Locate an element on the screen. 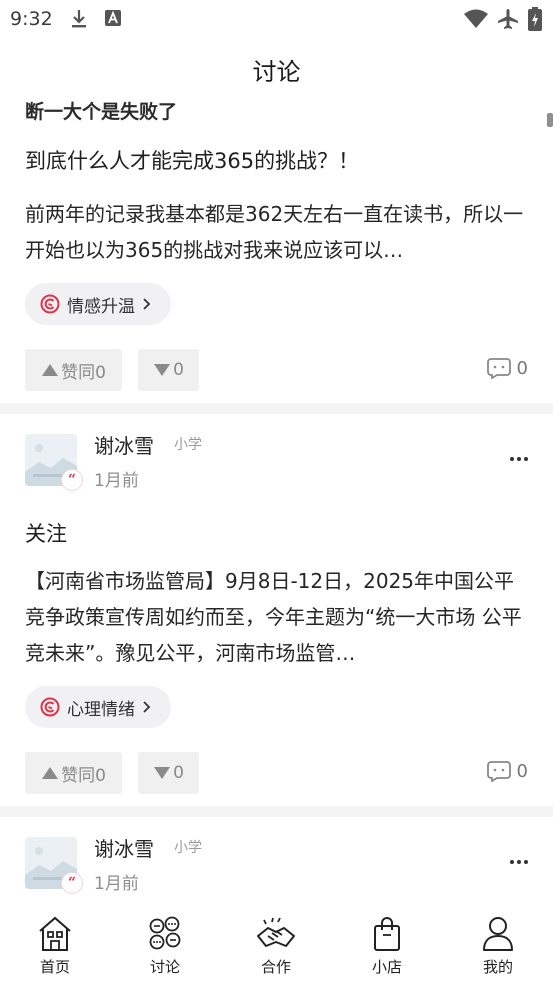  tag-chip: 情感升温 is located at coordinates (98, 304).